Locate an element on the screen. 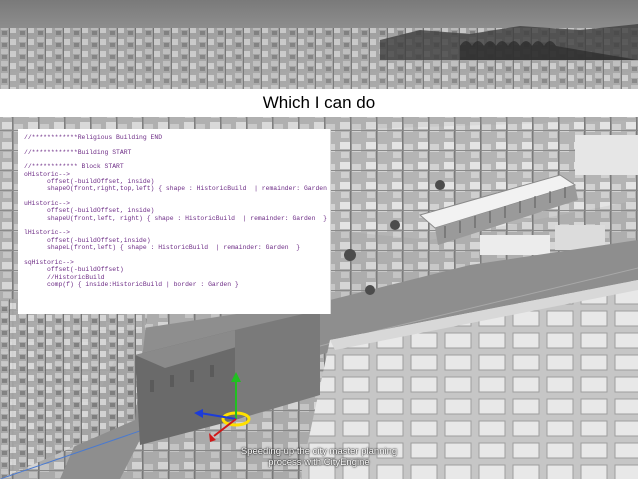 This screenshot has height=479, width=638. code-line: lHistoric--> is located at coordinates (47, 233).